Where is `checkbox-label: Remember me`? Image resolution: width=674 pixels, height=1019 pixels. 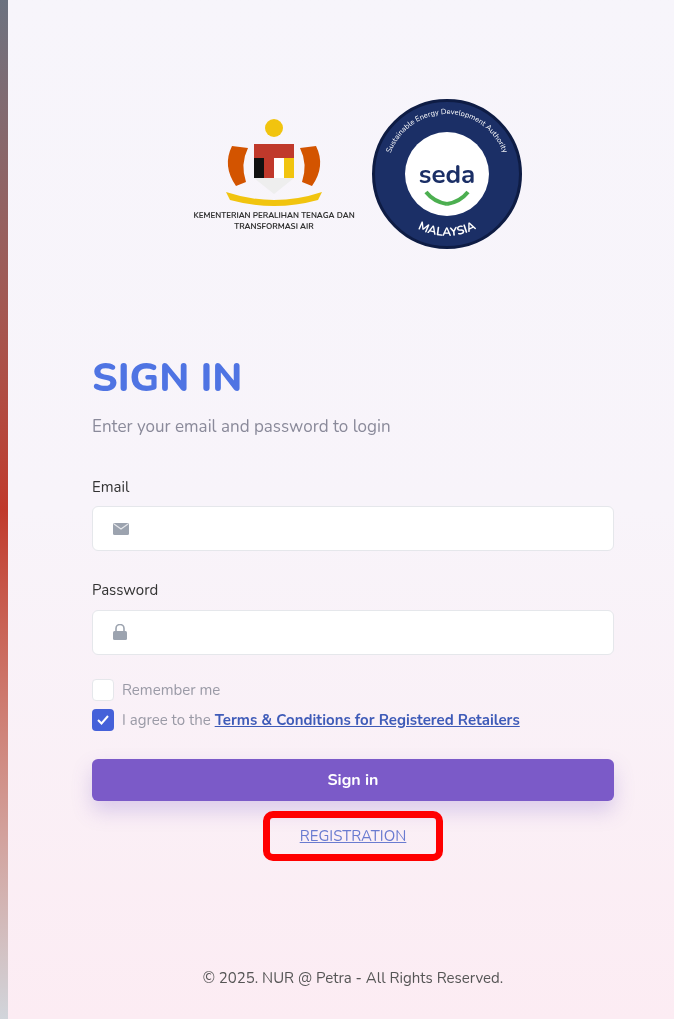 checkbox-label: Remember me is located at coordinates (171, 689).